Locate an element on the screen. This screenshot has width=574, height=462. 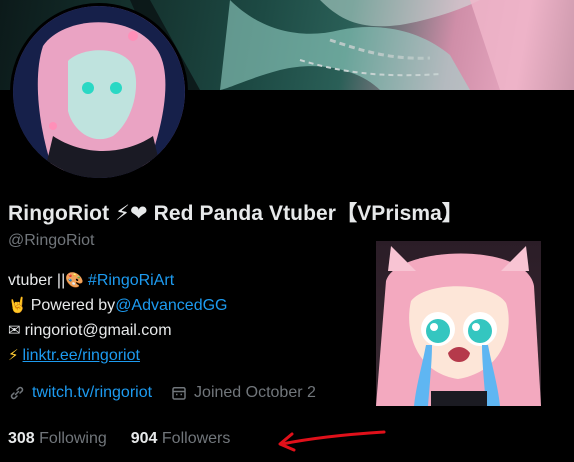
sticker-art is located at coordinates (458, 326).